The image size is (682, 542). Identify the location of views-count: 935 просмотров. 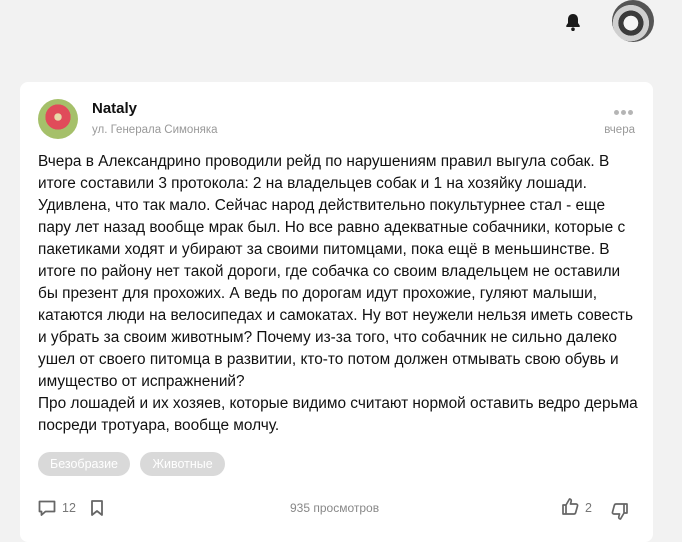
(335, 508).